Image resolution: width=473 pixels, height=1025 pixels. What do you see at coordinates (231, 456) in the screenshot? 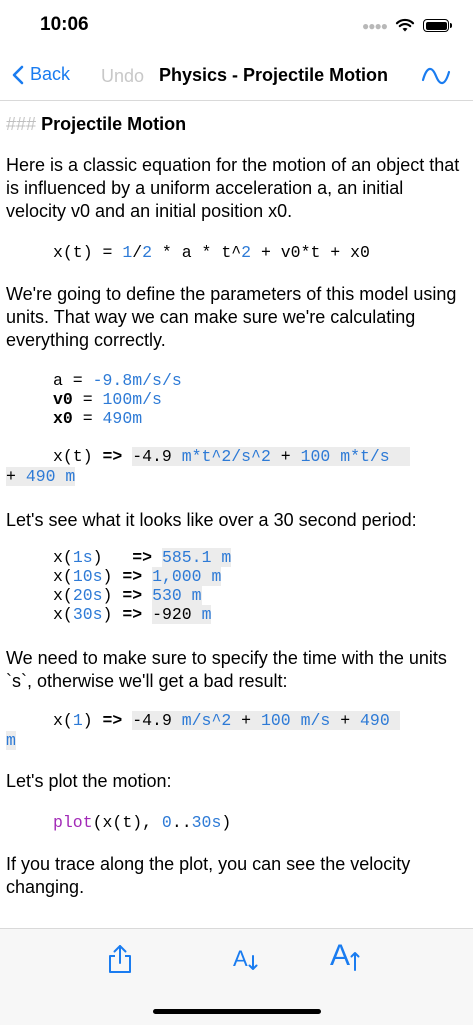
I see `evaluation-line: x(t) => -4.9 m*t^2/s^2 + 100 m*t/s` at bounding box center [231, 456].